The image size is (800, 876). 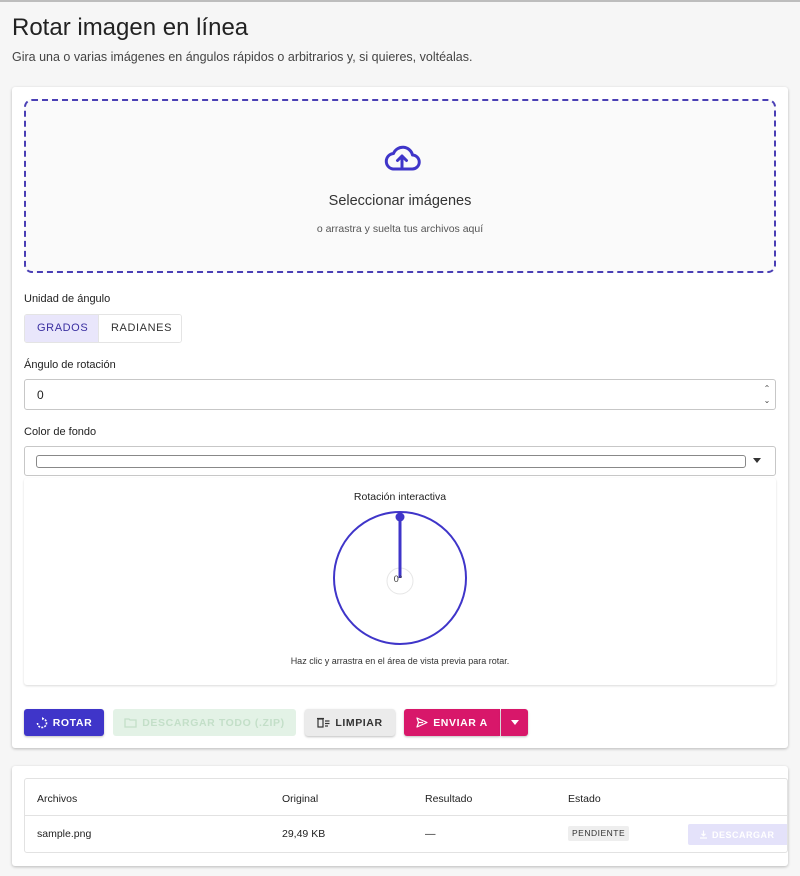 I want to click on dropzone-title: Seleccionar imágenes, so click(x=400, y=201).